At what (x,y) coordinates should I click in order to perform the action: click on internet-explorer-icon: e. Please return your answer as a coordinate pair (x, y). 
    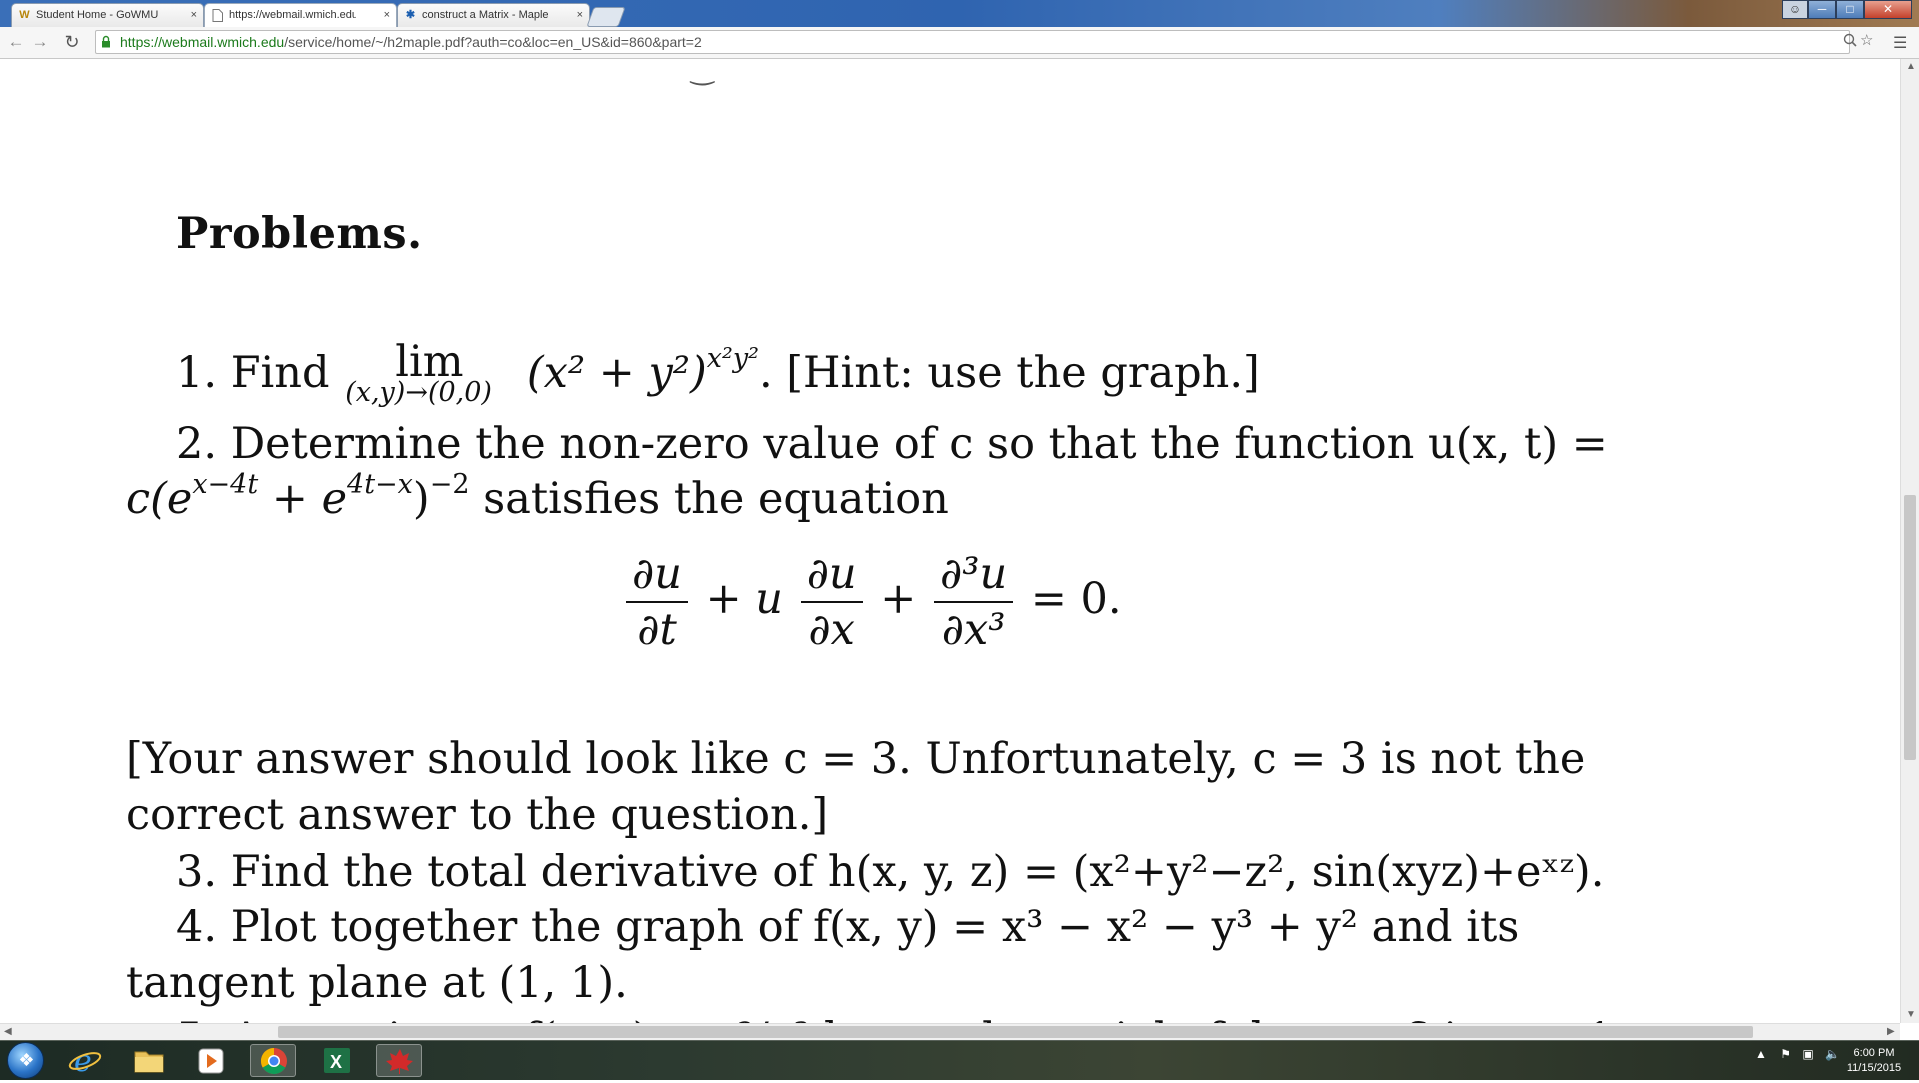
    Looking at the image, I should click on (85, 1061).